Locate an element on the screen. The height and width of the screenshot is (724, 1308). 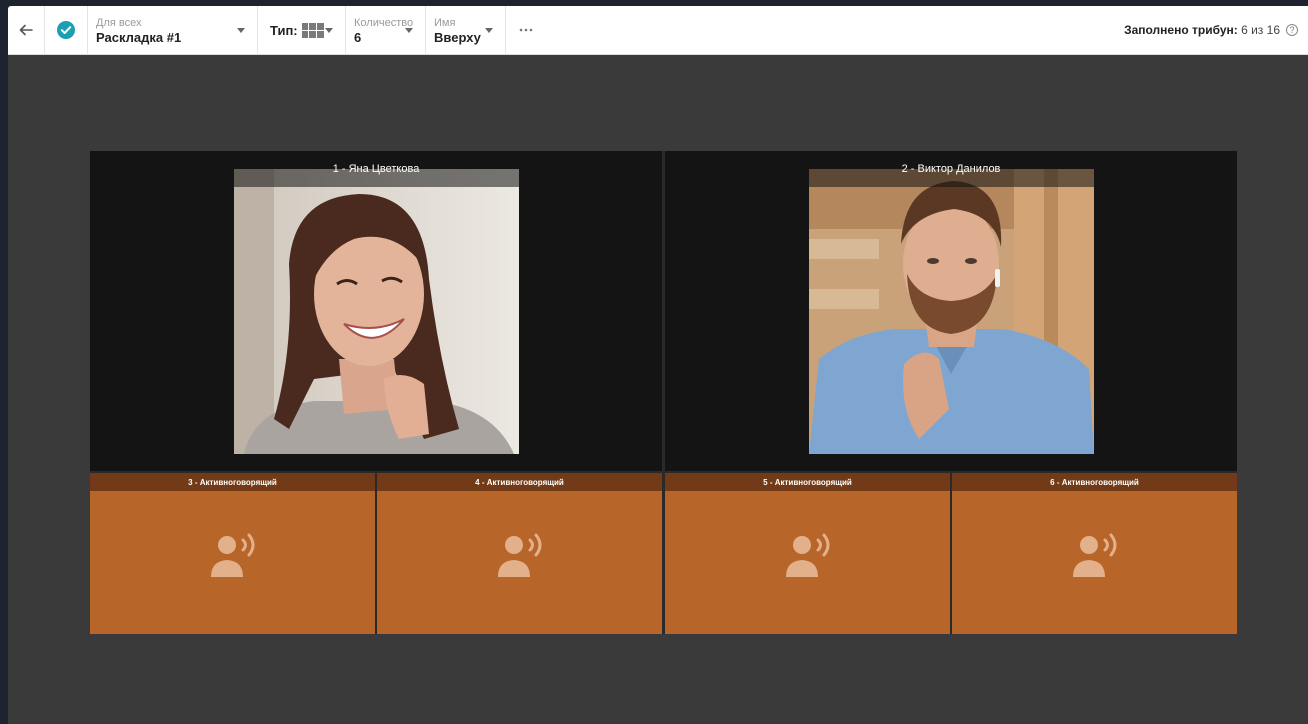
man-portrait-image is located at coordinates (951, 311).